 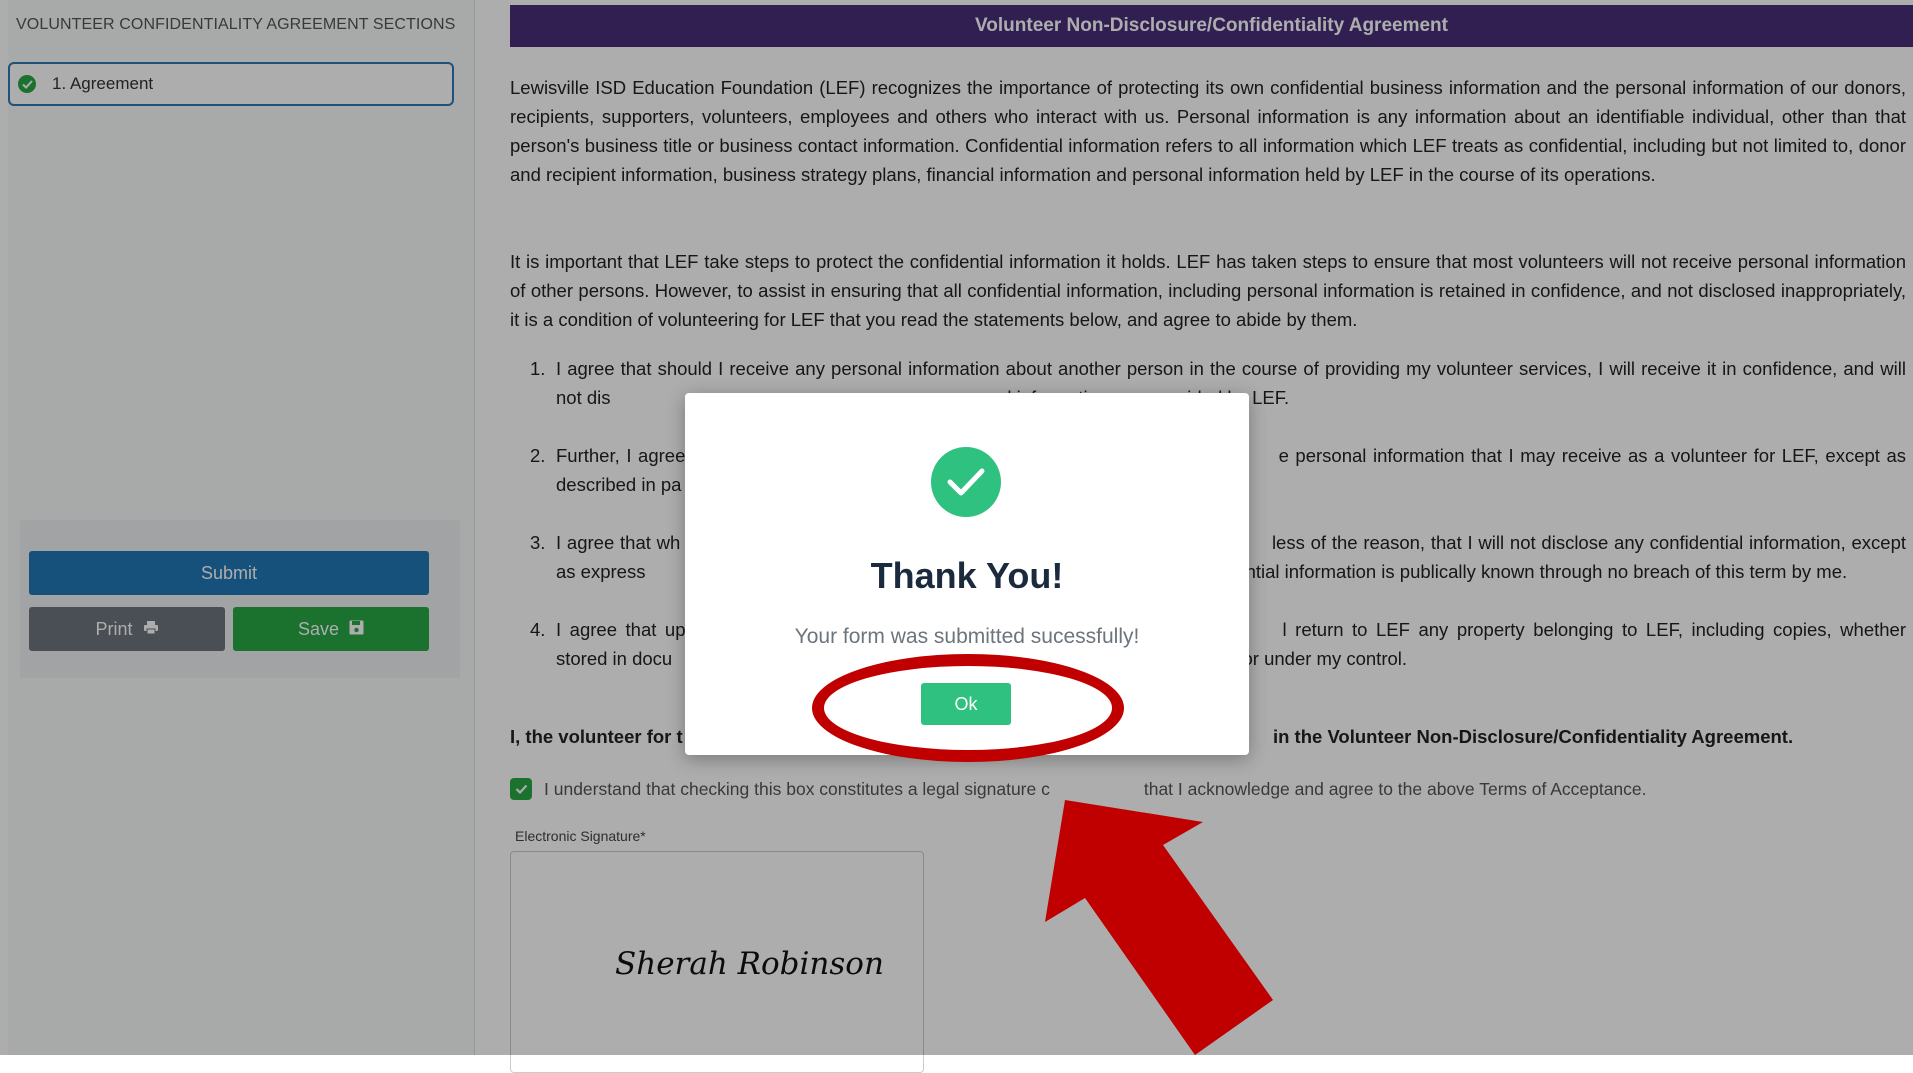 What do you see at coordinates (968, 708) in the screenshot?
I see `highlight-ellipse` at bounding box center [968, 708].